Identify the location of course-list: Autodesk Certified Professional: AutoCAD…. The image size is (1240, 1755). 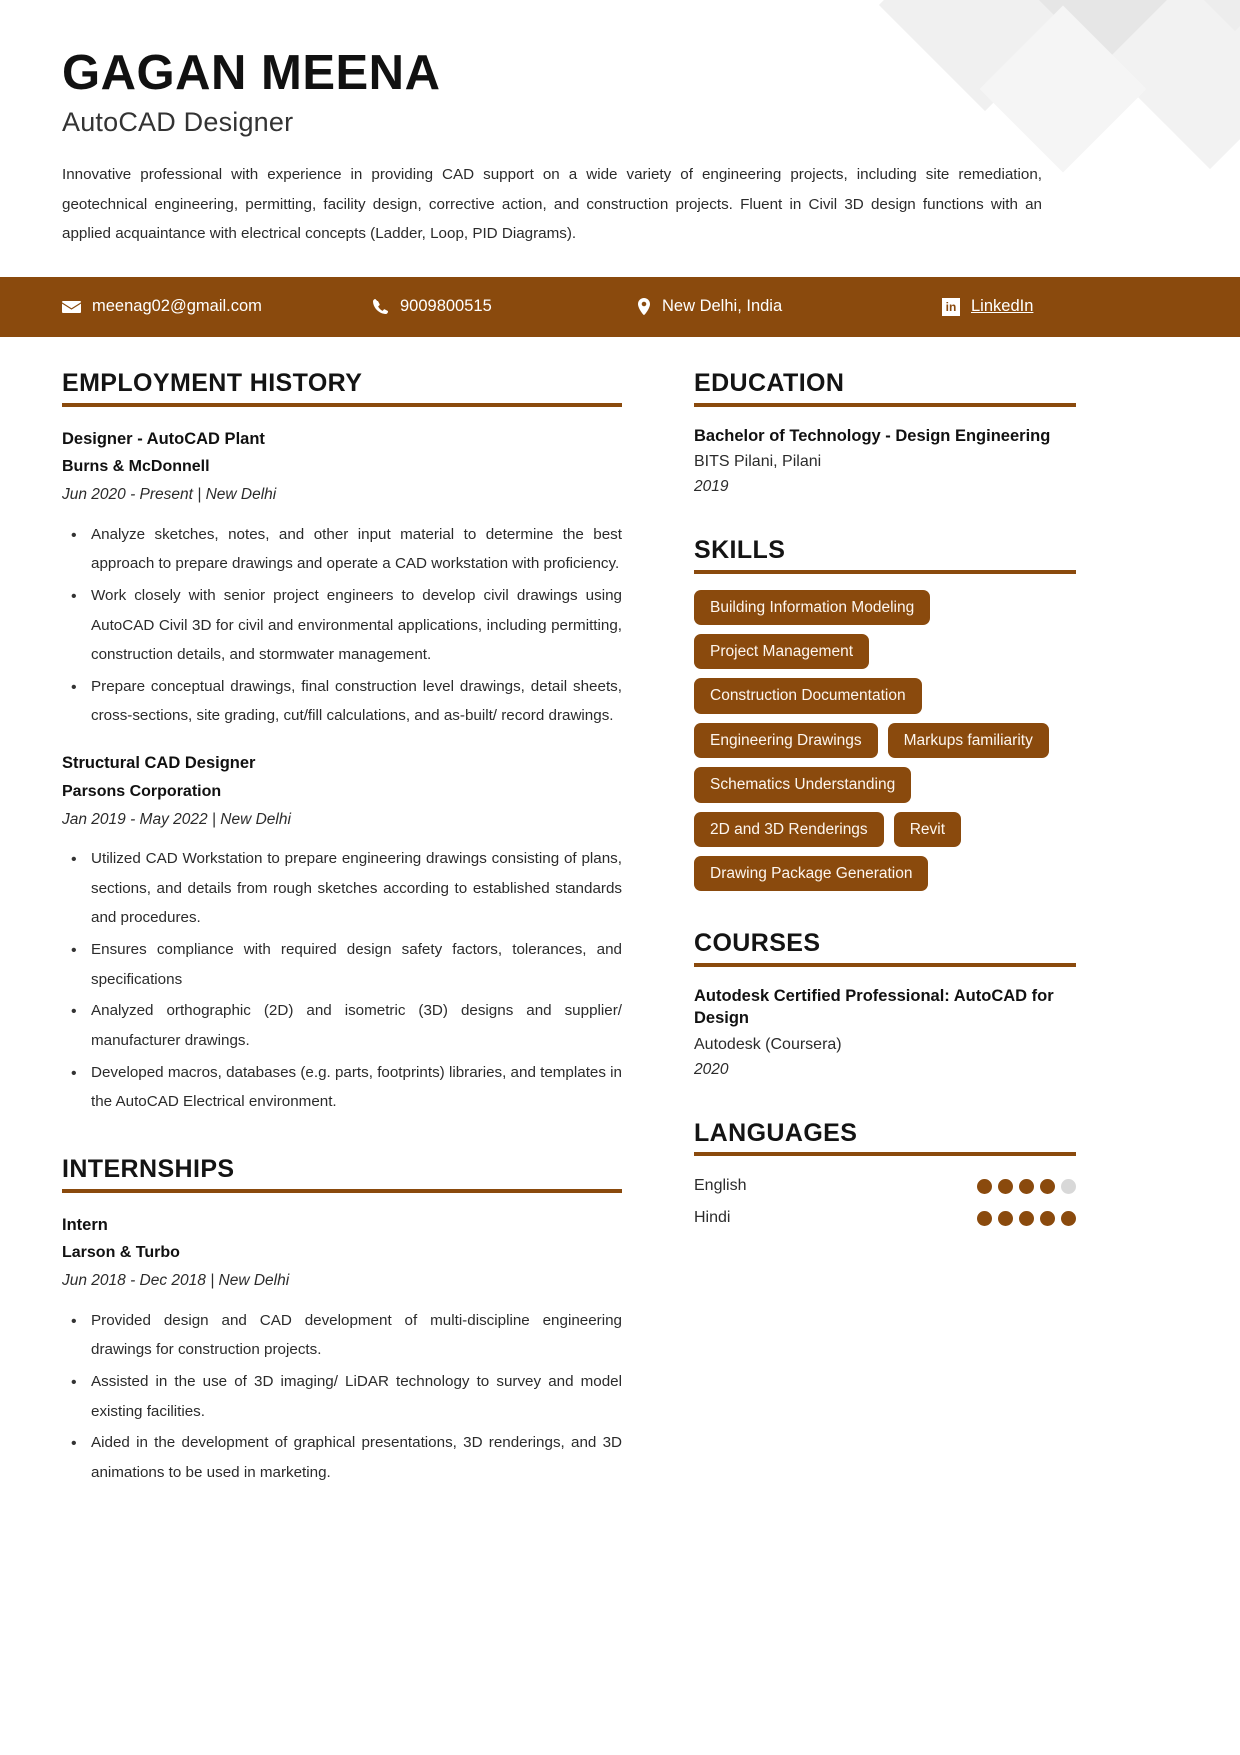
(885, 1033).